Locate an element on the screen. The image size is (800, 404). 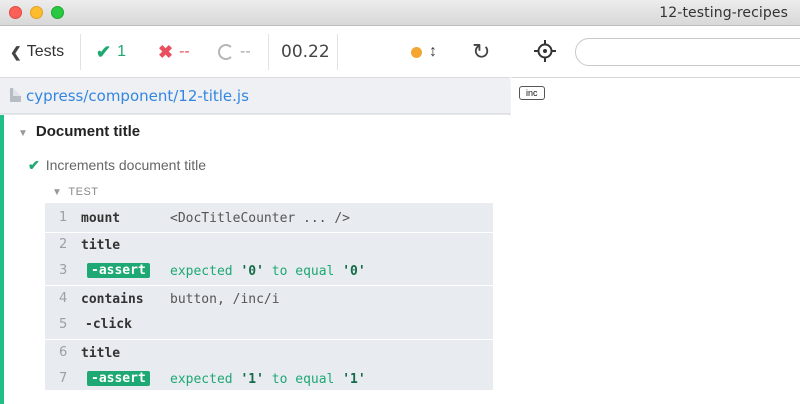
command-row: 1 mount <DocTitleCounter ... /> is located at coordinates (269, 218).